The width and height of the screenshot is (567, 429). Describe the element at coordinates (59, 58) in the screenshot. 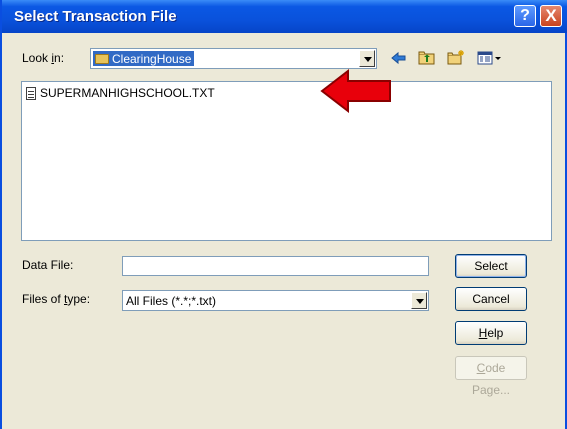

I see `look-in-label-suffix: n:` at that location.